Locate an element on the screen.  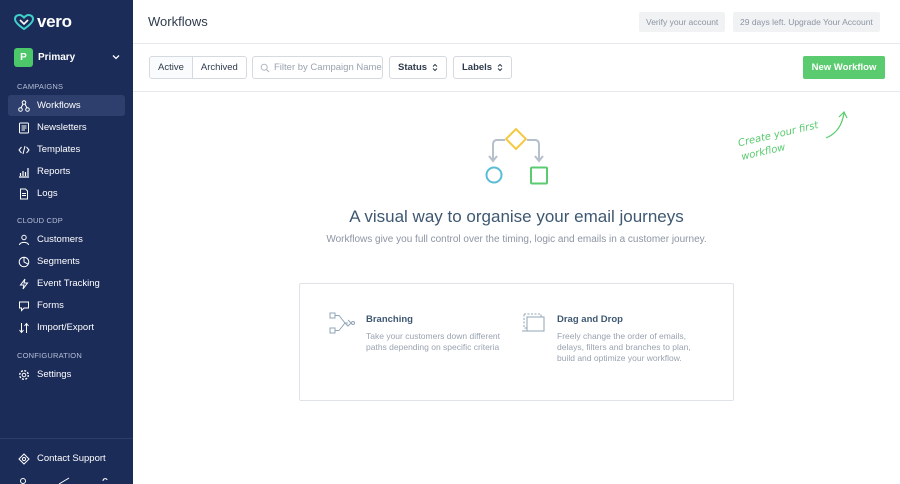
feature-desc-line: paths depending on specific criteria is located at coordinates (433, 347).